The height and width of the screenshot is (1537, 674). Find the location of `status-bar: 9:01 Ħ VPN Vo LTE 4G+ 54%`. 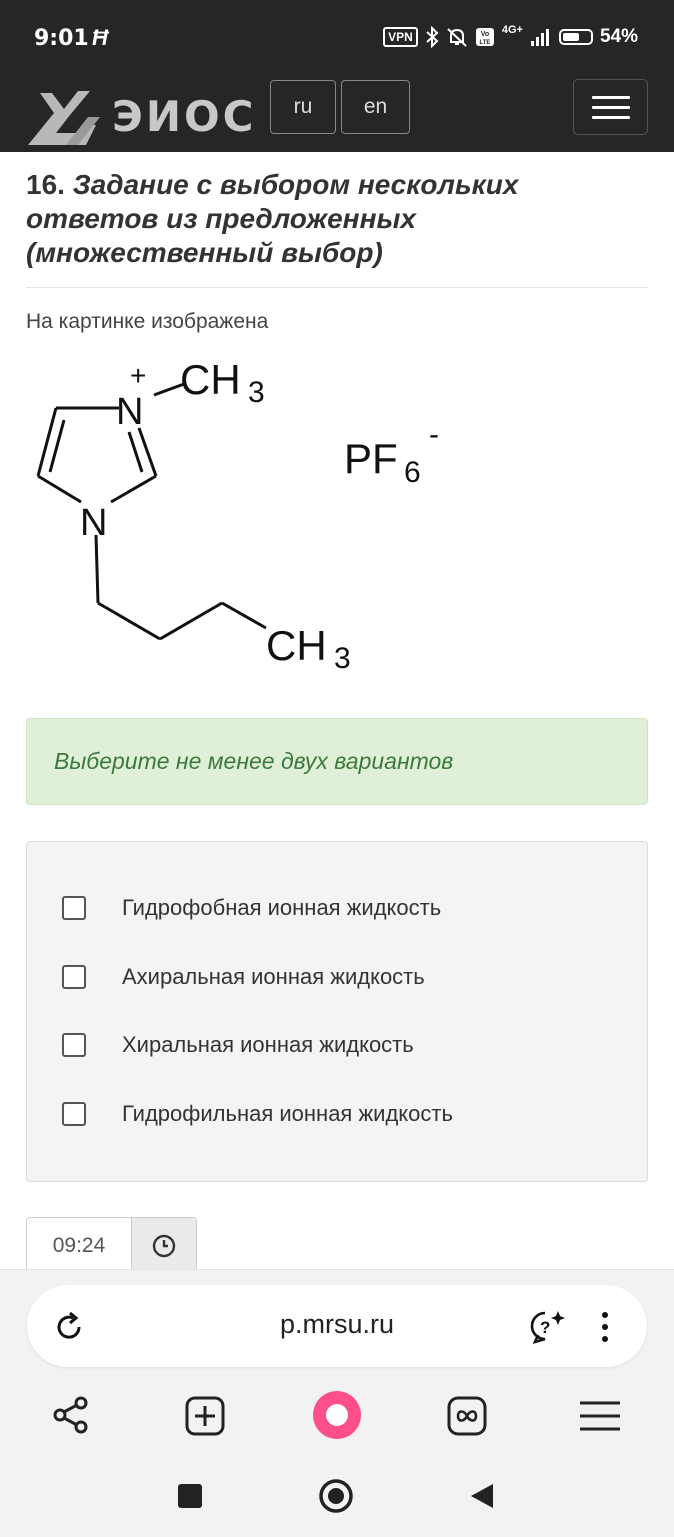

status-bar: 9:01 Ħ VPN Vo LTE 4G+ 54% is located at coordinates (337, 40).